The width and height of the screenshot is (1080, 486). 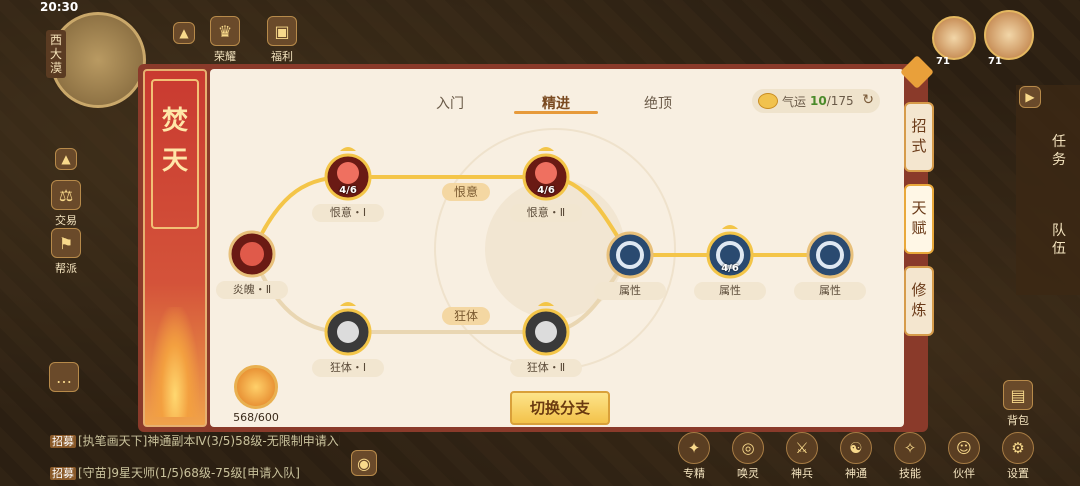 I want to click on pet-level: 71, so click(x=943, y=61).